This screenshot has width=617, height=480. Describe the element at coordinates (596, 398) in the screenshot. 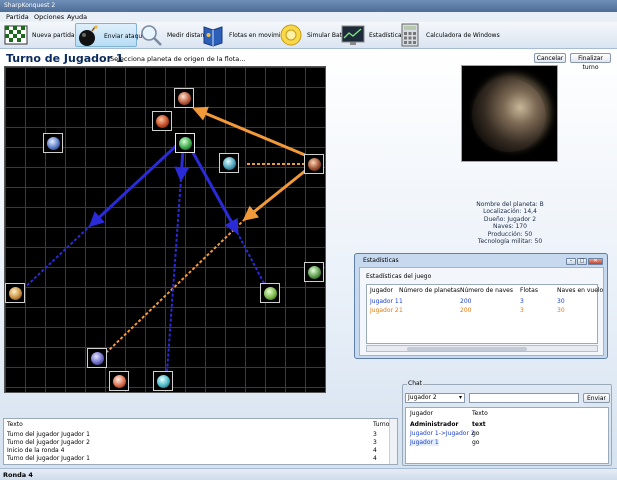

I see `send-button: Enviar` at that location.